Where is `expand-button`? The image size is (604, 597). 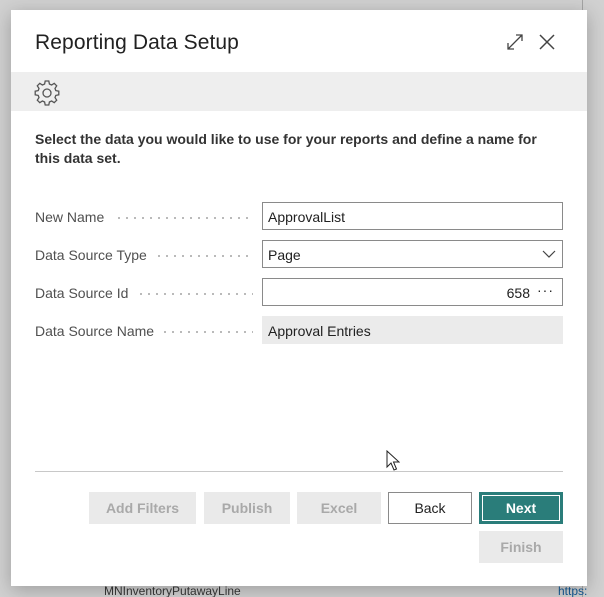
expand-button is located at coordinates (515, 42).